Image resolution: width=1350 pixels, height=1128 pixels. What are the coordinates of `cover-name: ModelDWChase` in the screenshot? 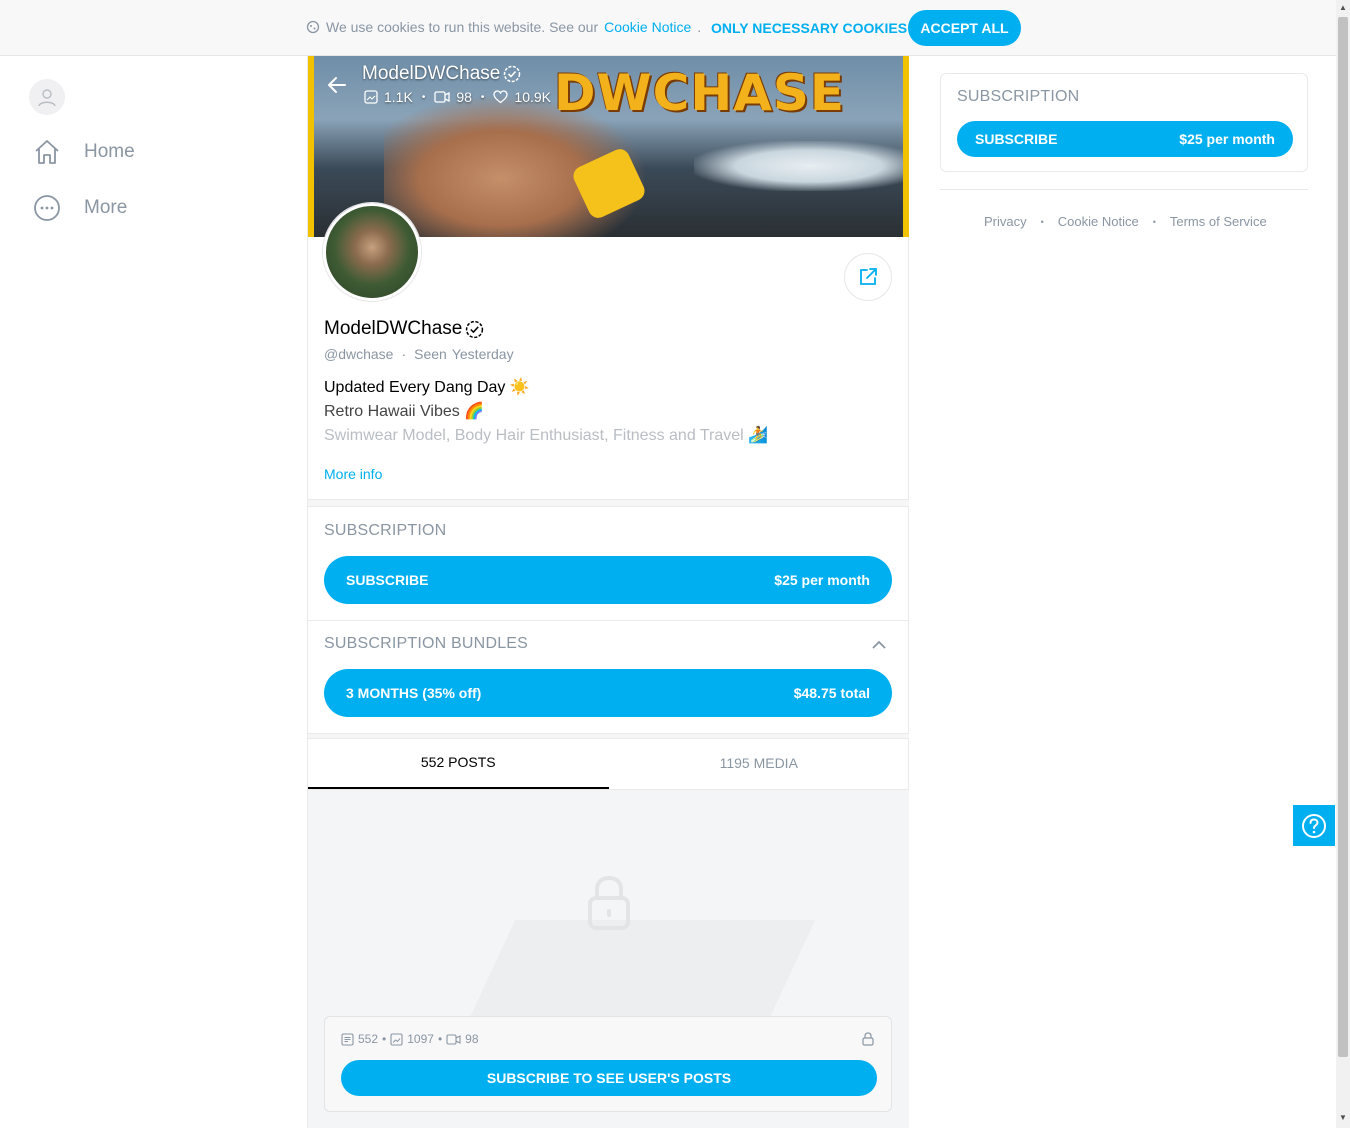 It's located at (441, 74).